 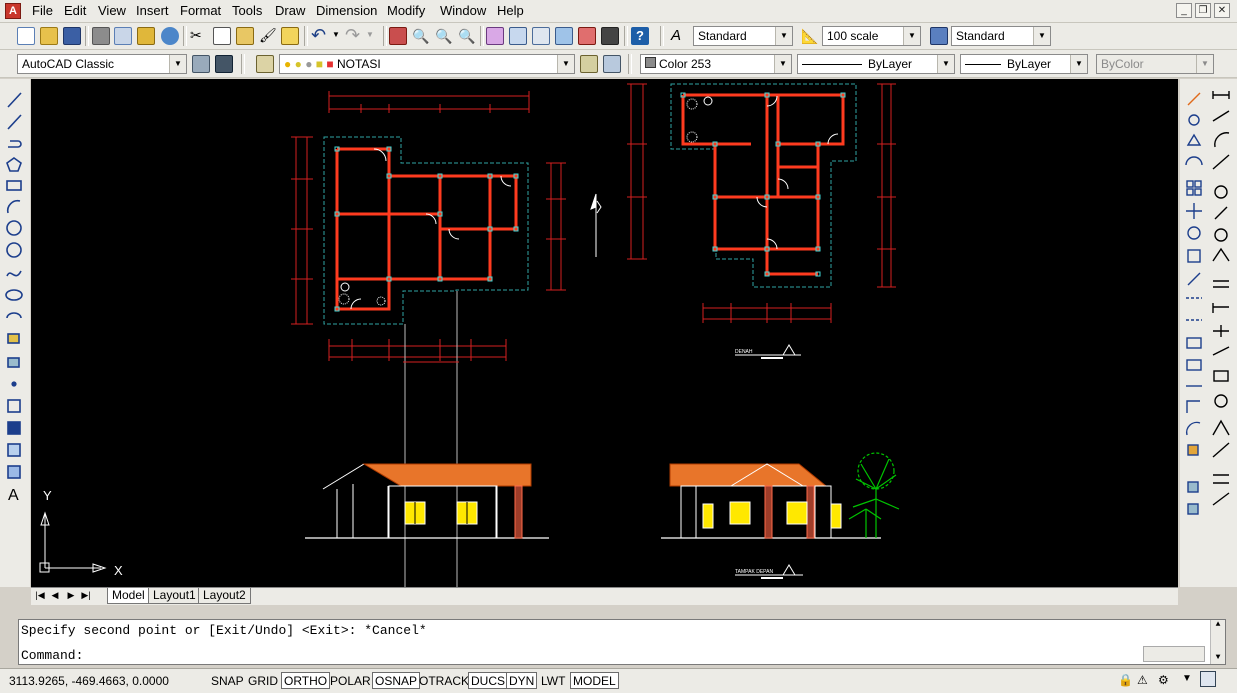 I want to click on new-icon, so click(x=26, y=36).